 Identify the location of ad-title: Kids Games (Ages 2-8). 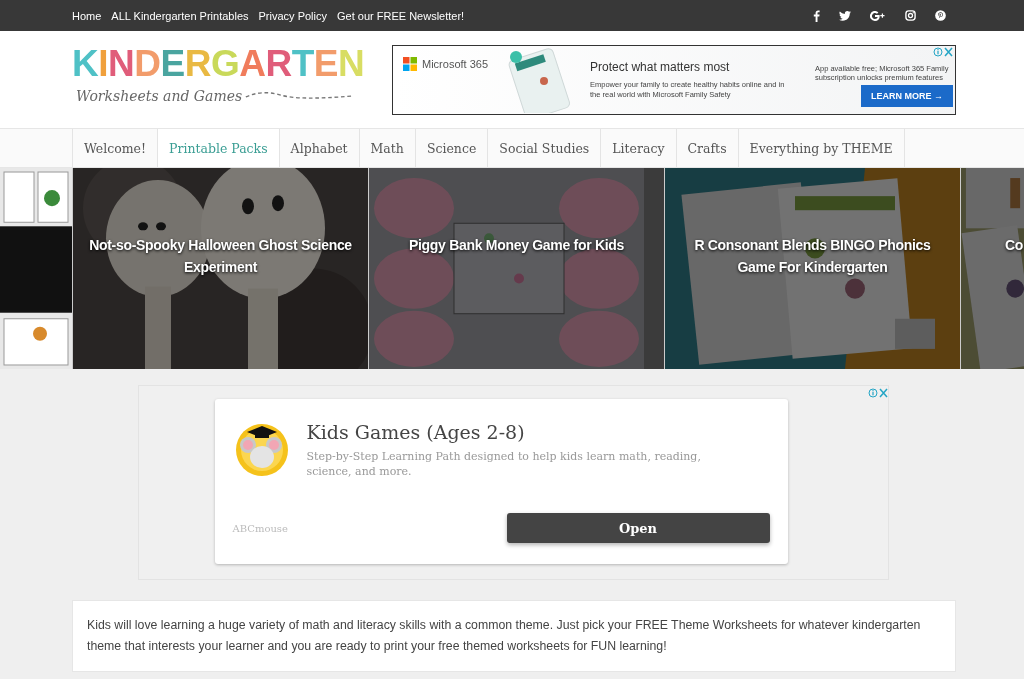
(416, 432).